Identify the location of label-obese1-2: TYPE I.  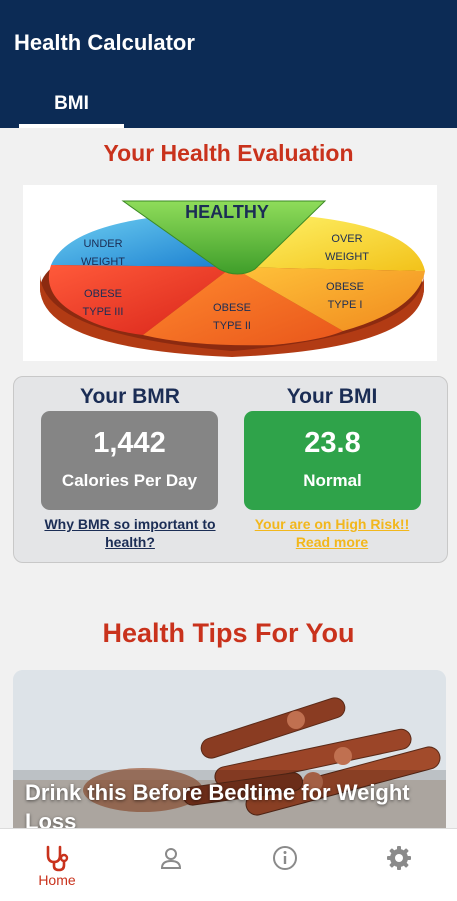
(345, 305).